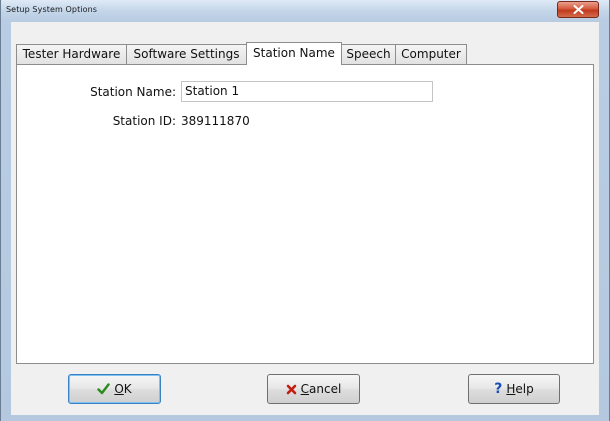 The image size is (610, 421). What do you see at coordinates (144, 121) in the screenshot?
I see `station-id-label: Station ID:` at bounding box center [144, 121].